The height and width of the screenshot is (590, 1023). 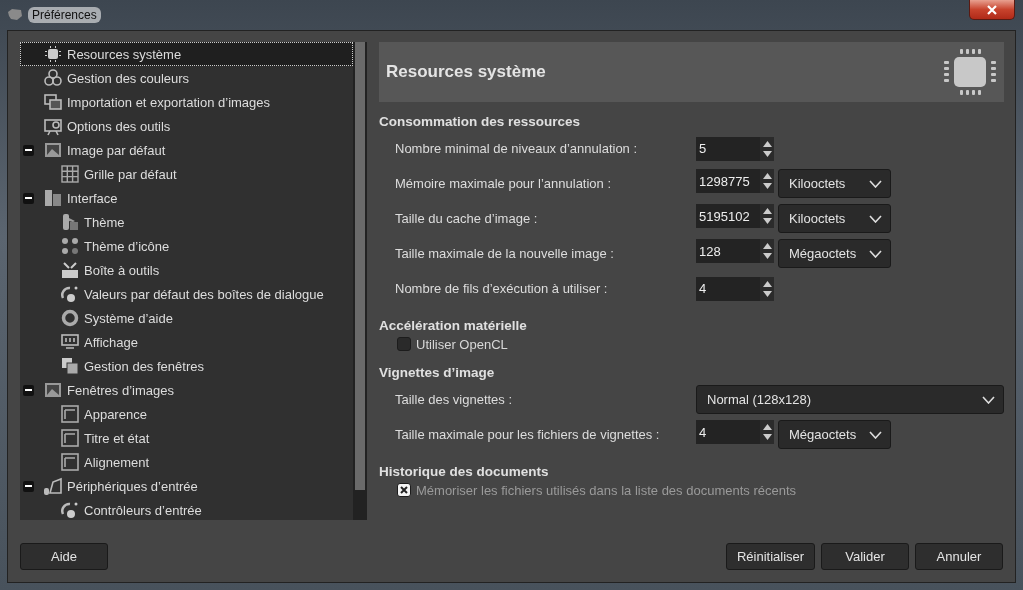 What do you see at coordinates (53, 126) in the screenshot?
I see `easel-icon` at bounding box center [53, 126].